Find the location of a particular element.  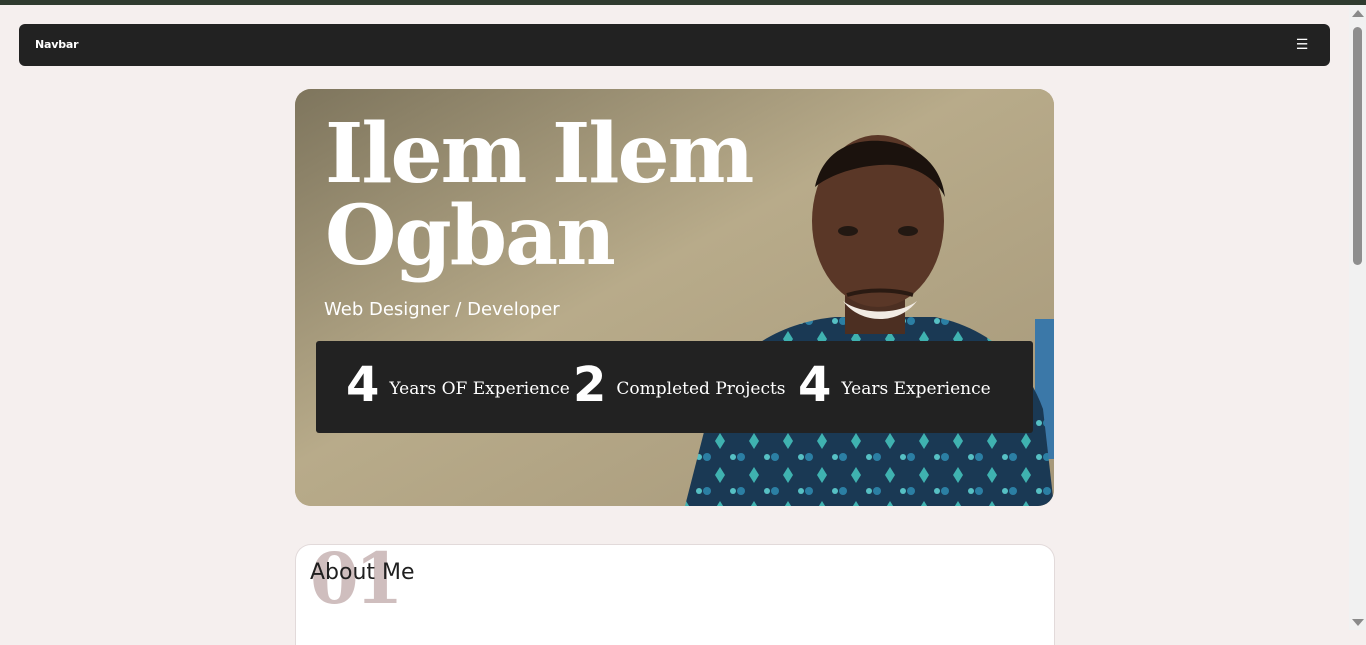

stat-years-of-experience: 4 Years OF Experience is located at coordinates (458, 385).